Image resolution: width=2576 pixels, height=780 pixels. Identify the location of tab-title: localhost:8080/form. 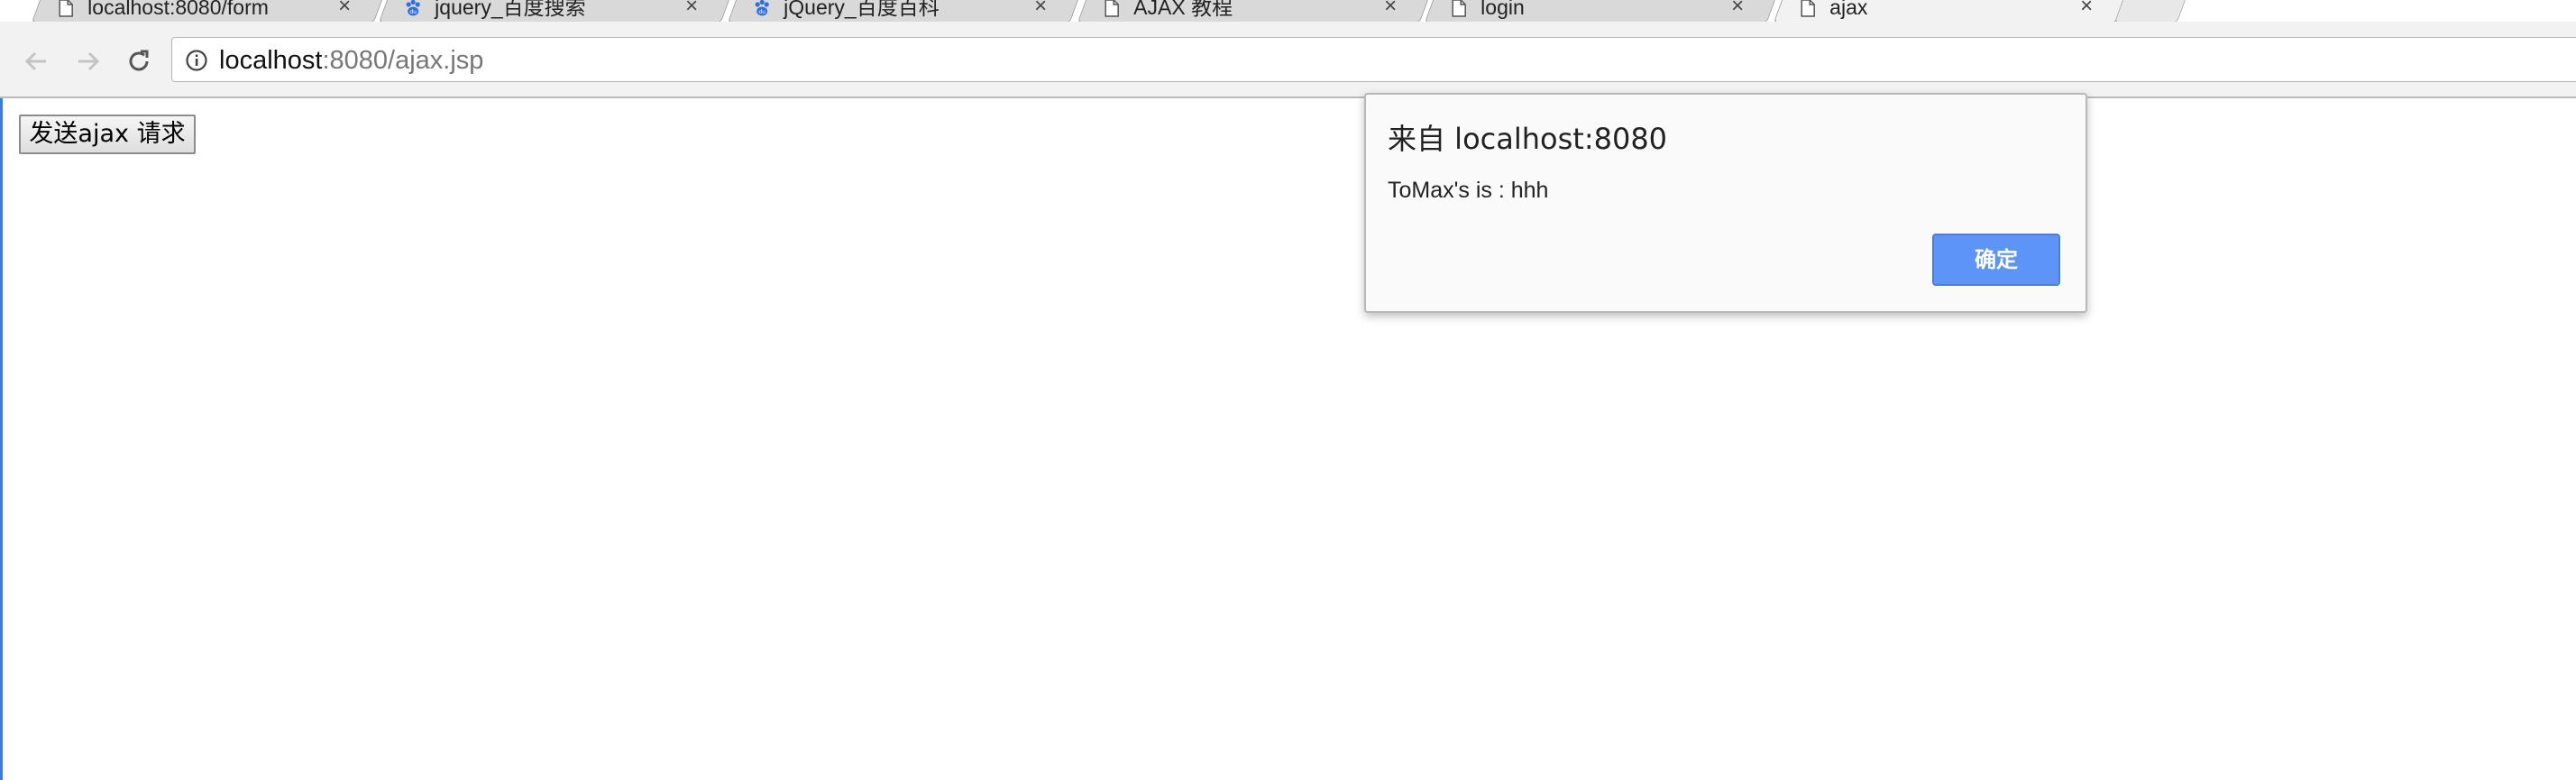
(178, 9).